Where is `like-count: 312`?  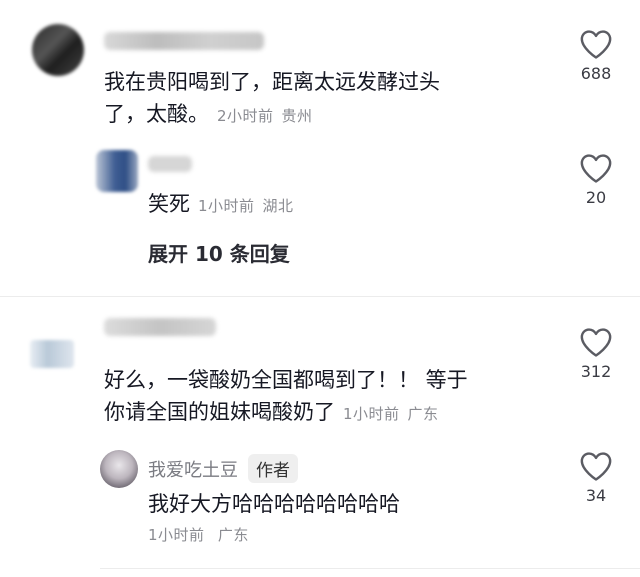 like-count: 312 is located at coordinates (596, 371).